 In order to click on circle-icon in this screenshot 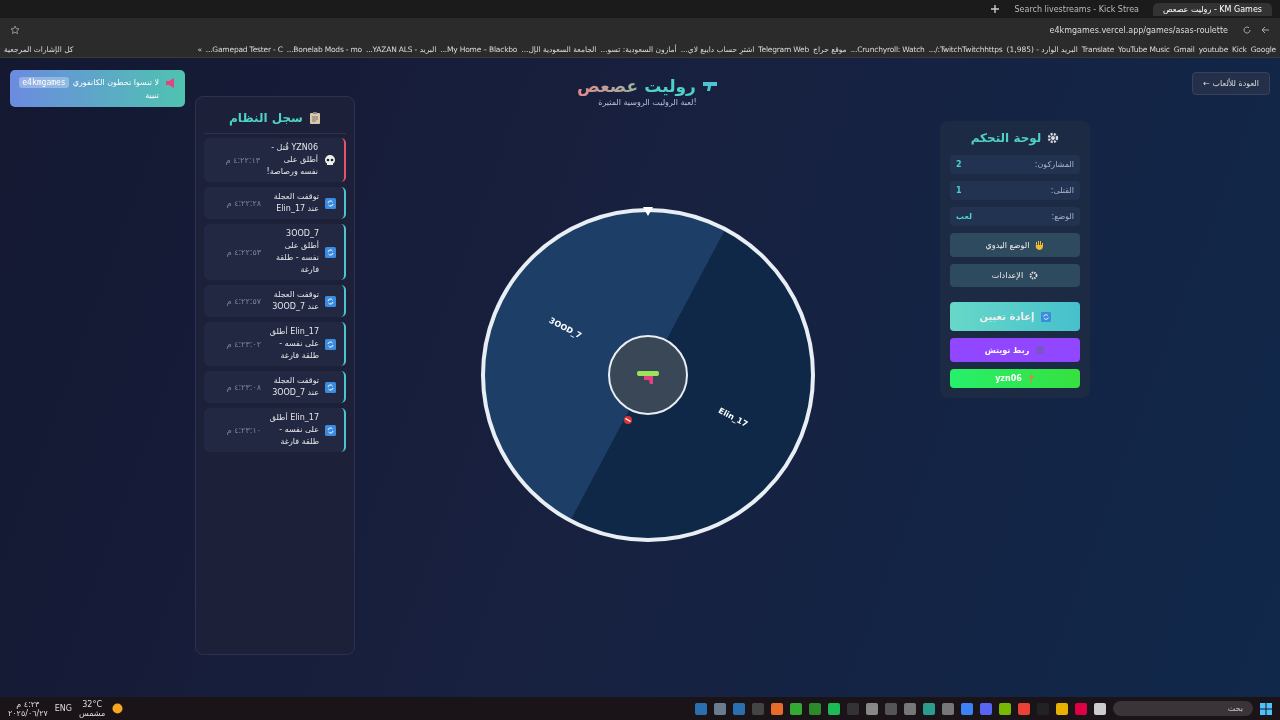, I will do `click(1040, 350)`.